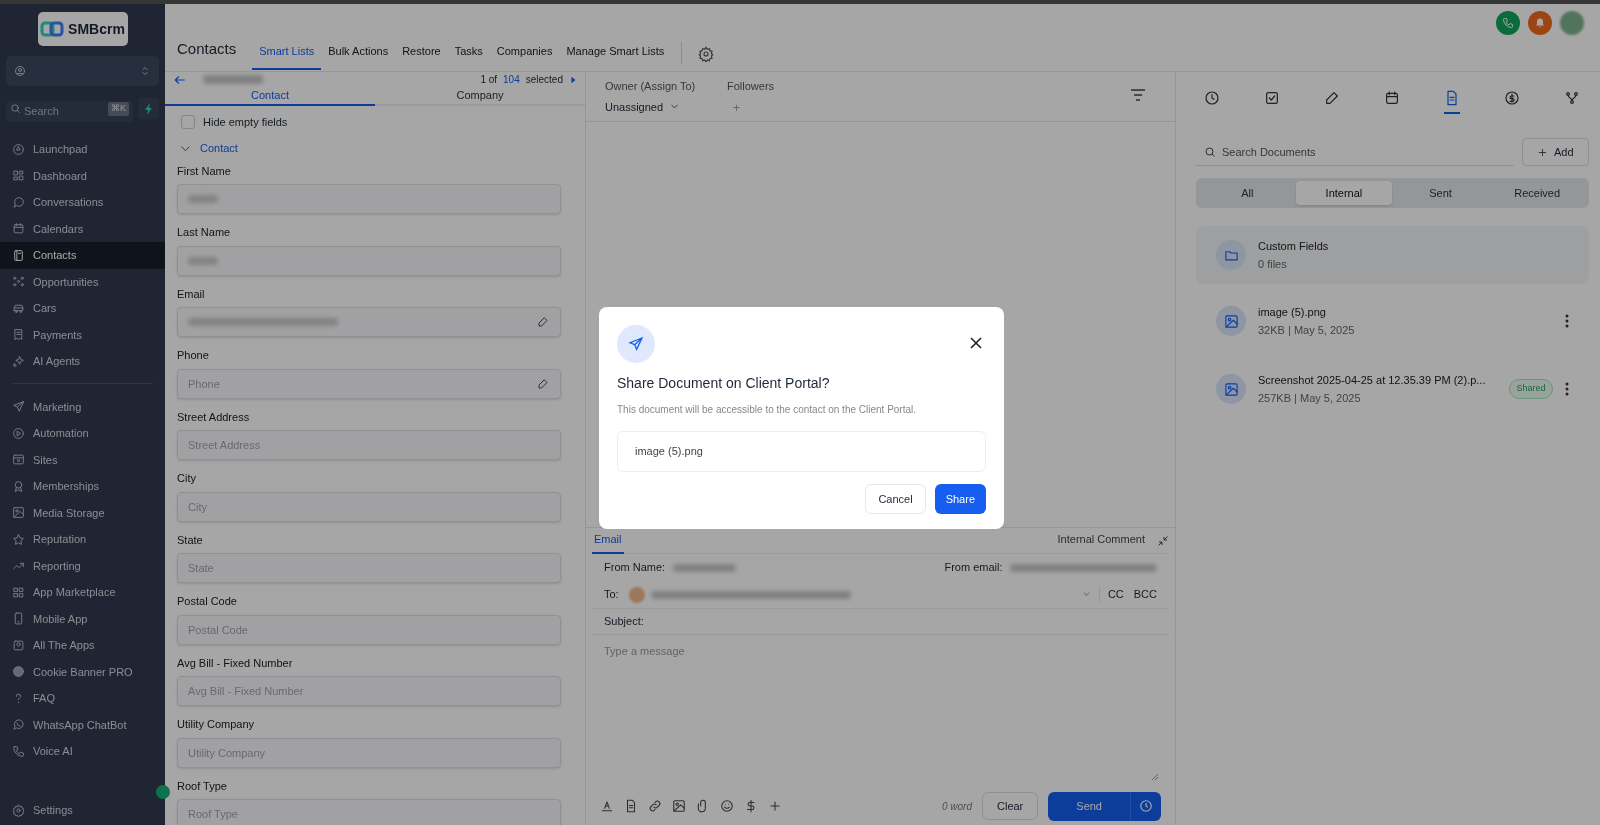  I want to click on filter-tab: All, so click(1247, 193).